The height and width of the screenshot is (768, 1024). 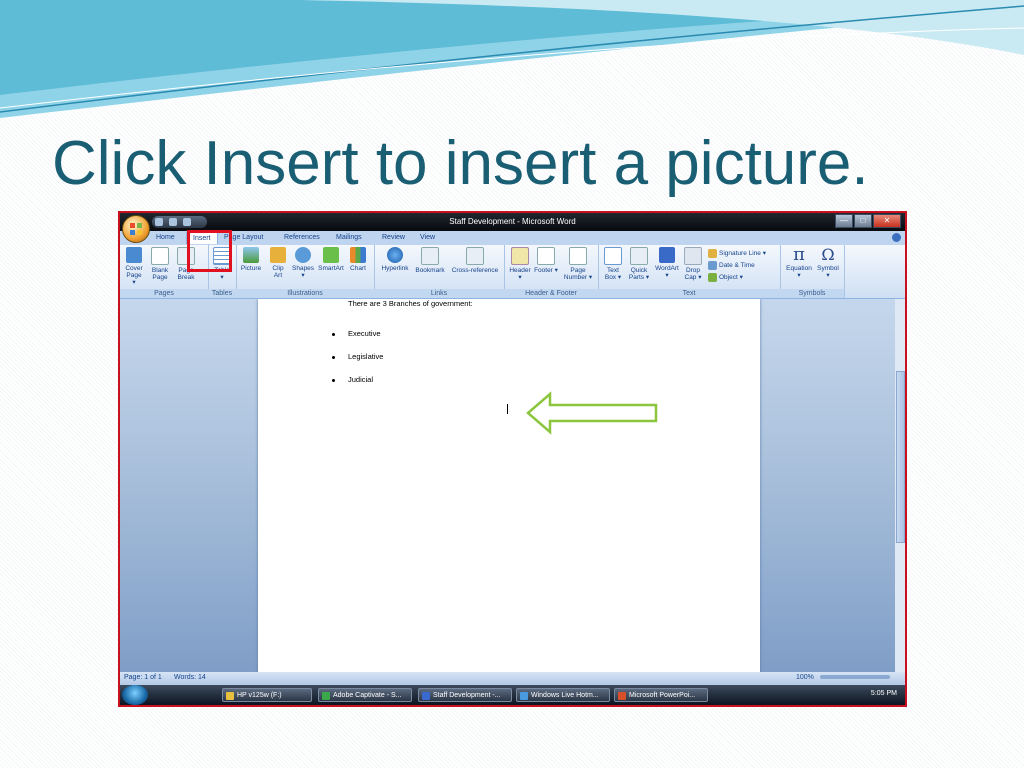 What do you see at coordinates (439, 293) in the screenshot?
I see `links-group-label: Links` at bounding box center [439, 293].